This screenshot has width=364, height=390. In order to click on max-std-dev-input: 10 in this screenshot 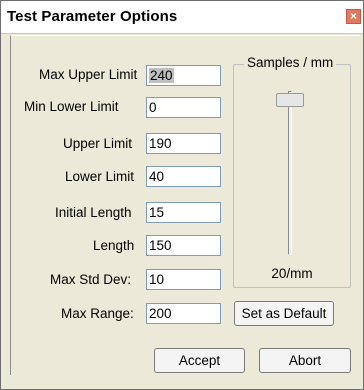, I will do `click(183, 279)`.